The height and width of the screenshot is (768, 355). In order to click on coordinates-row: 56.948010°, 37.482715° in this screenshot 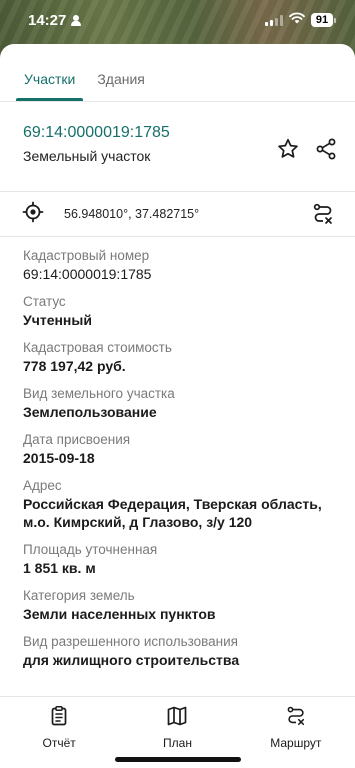, I will do `click(177, 214)`.